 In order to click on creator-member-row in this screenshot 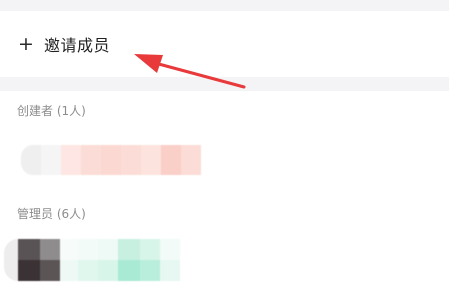, I will do `click(111, 160)`.